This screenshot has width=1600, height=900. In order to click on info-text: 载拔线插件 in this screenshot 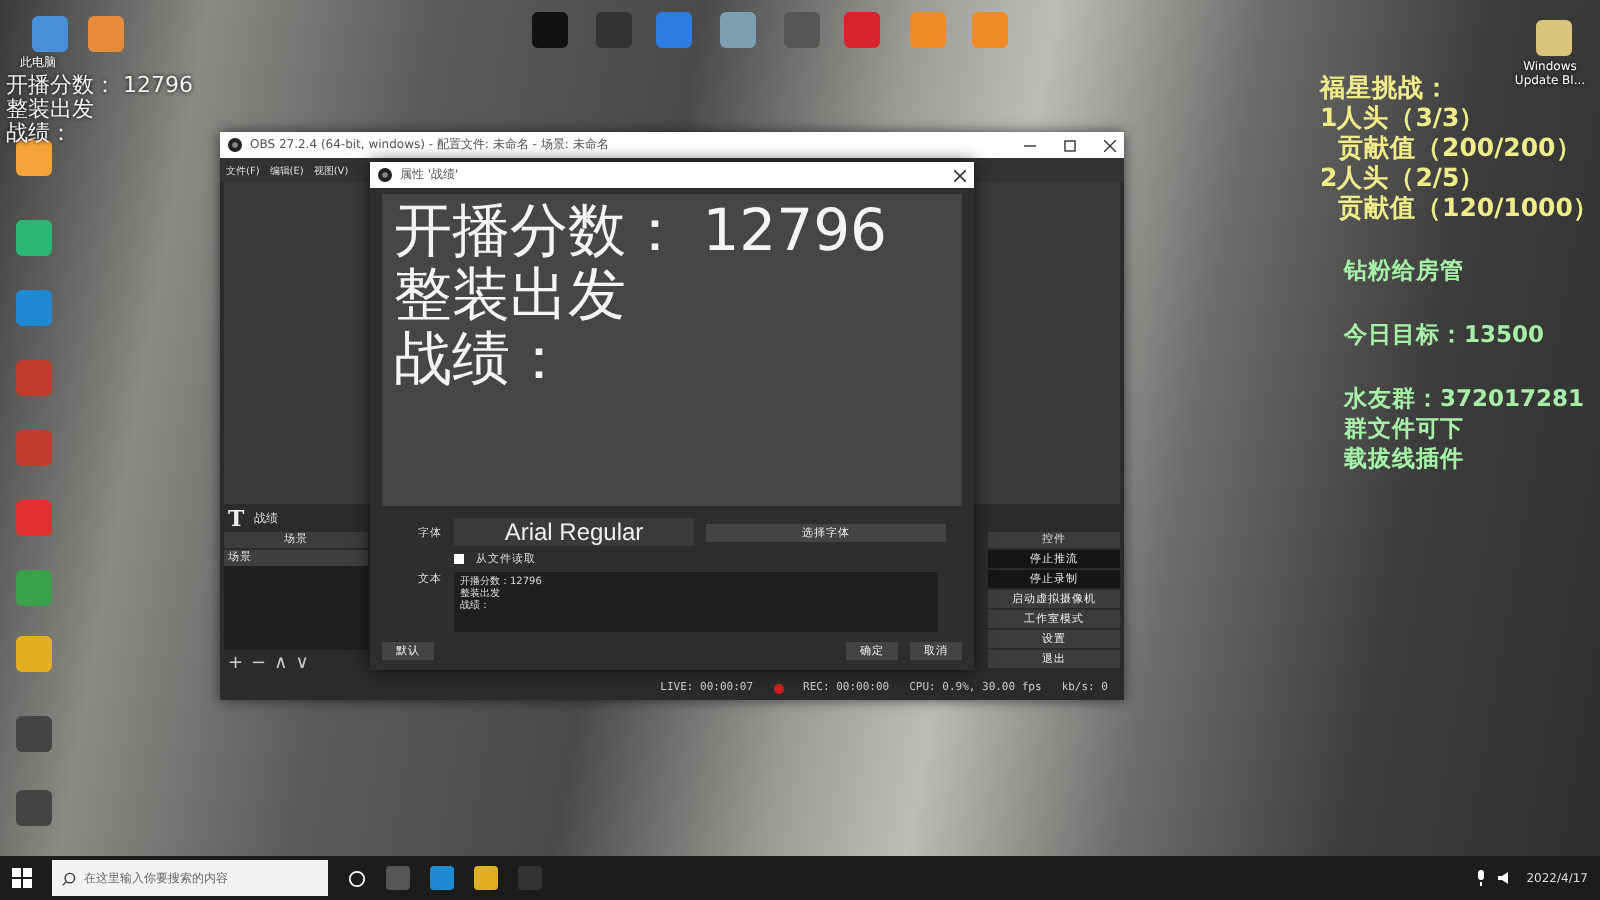, I will do `click(1404, 459)`.